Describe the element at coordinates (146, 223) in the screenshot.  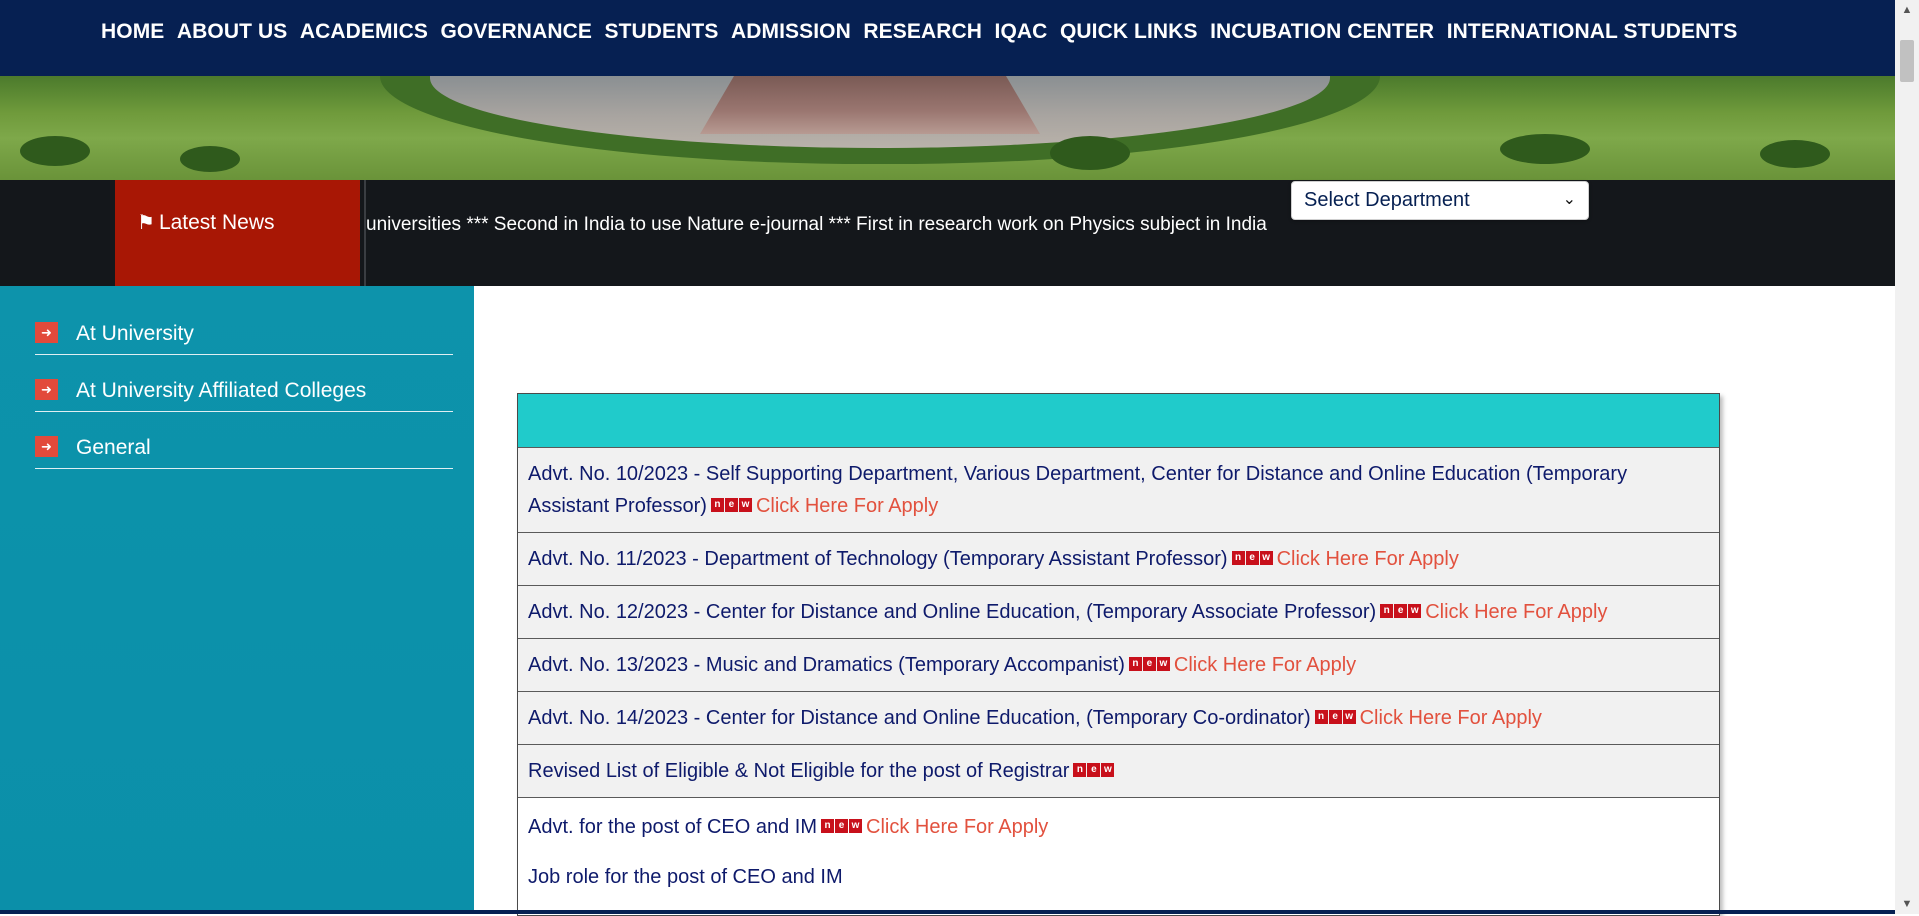
I see `signpost-icon: ⚑` at that location.